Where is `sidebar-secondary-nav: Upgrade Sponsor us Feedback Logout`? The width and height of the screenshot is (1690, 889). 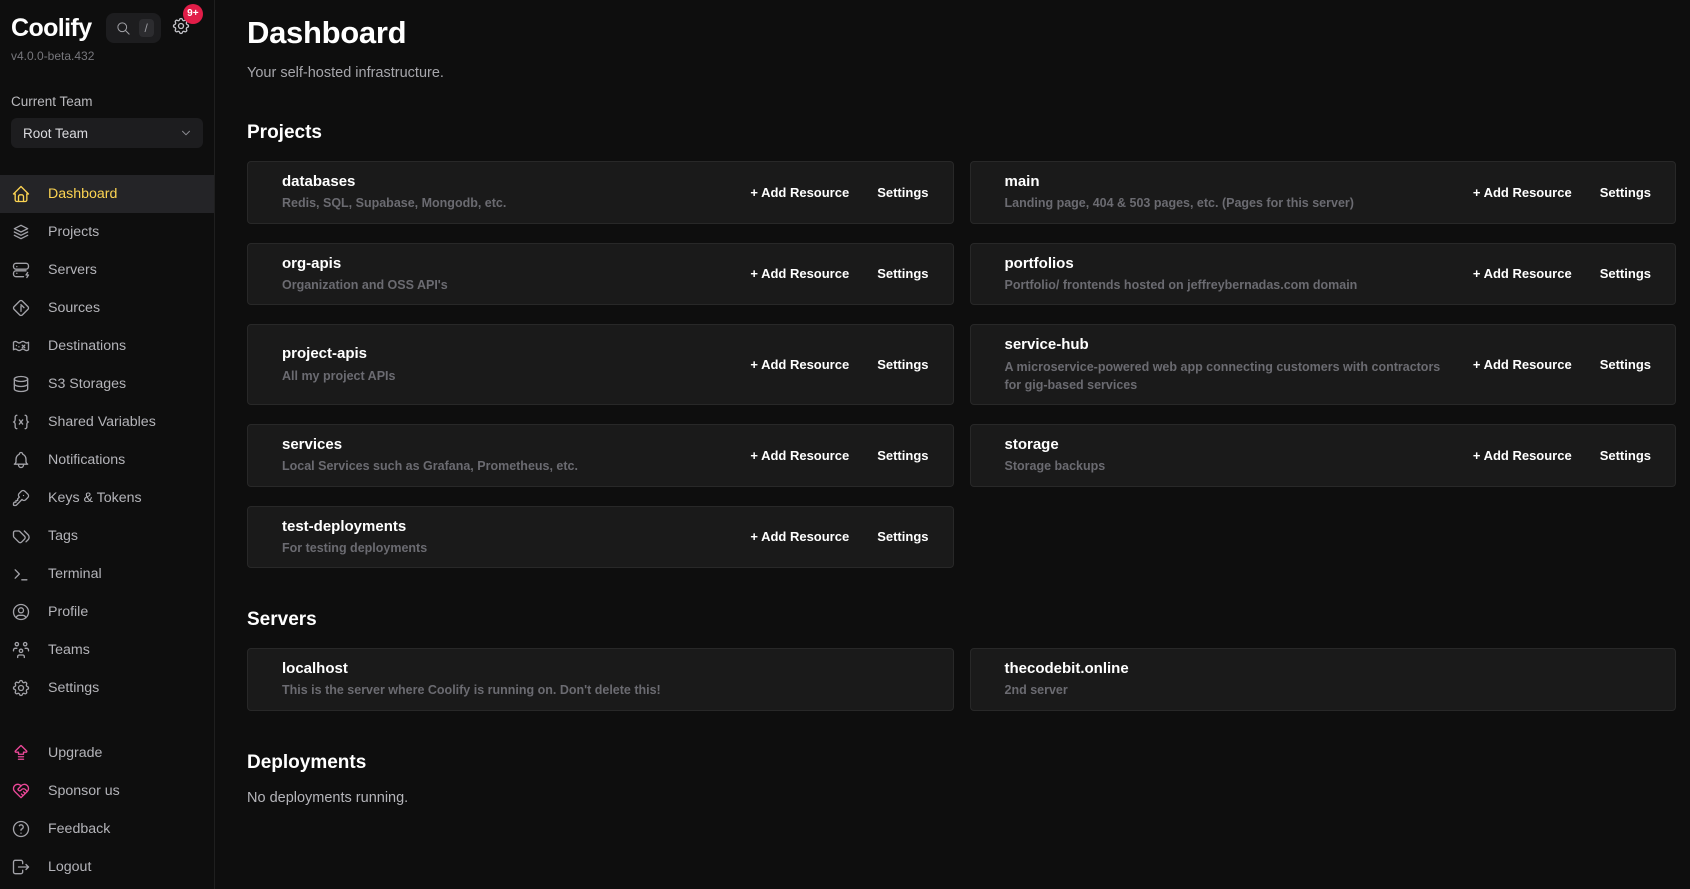 sidebar-secondary-nav: Upgrade Sponsor us Feedback Logout is located at coordinates (107, 810).